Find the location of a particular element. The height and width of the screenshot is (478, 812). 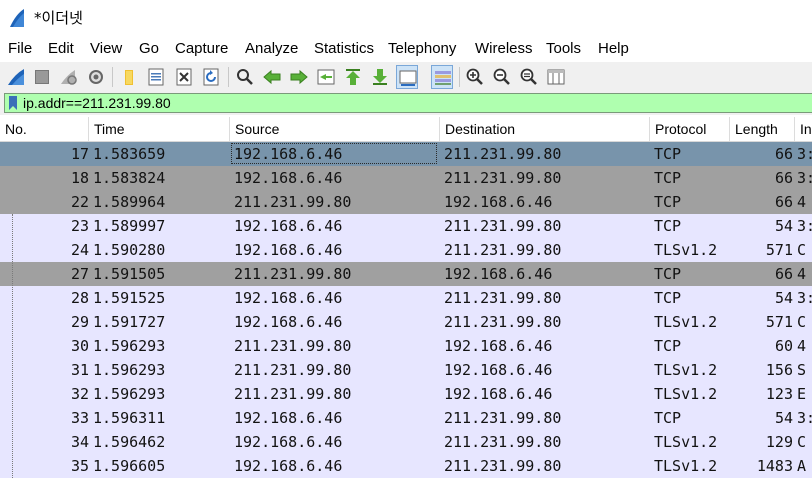

cell-time: 1.589964 is located at coordinates (129, 202).